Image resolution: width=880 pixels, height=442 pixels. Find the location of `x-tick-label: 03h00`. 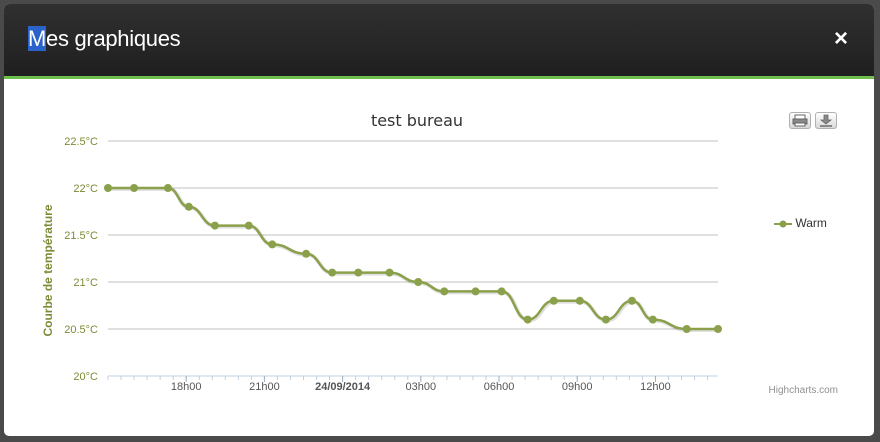

x-tick-label: 03h00 is located at coordinates (421, 387).